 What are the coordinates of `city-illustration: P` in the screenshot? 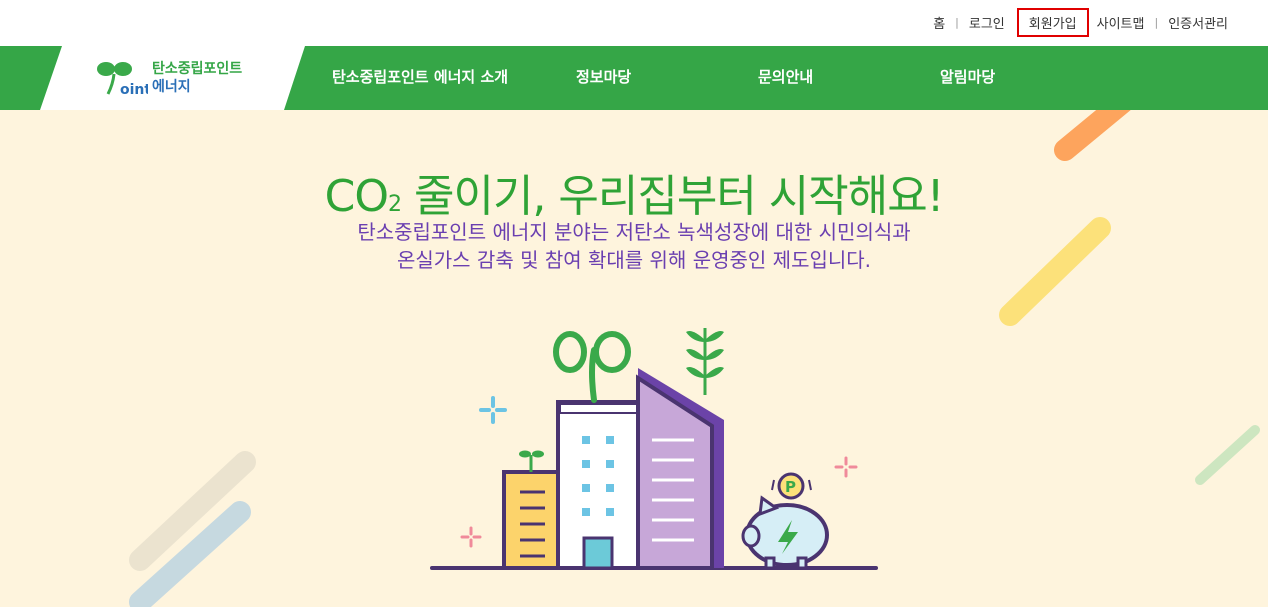 It's located at (654, 449).